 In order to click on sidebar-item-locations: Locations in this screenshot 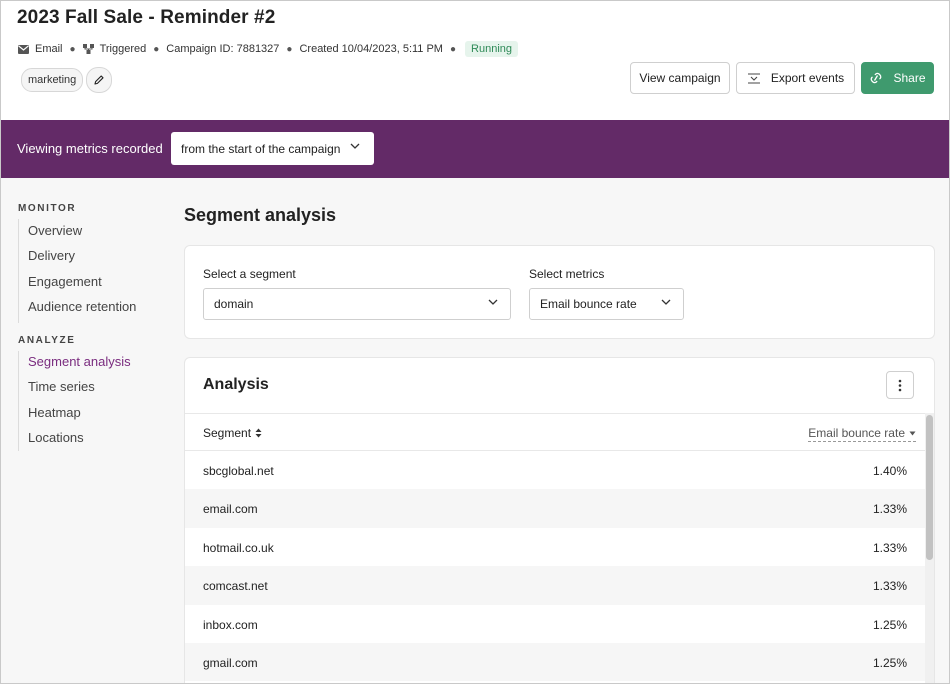, I will do `click(56, 437)`.